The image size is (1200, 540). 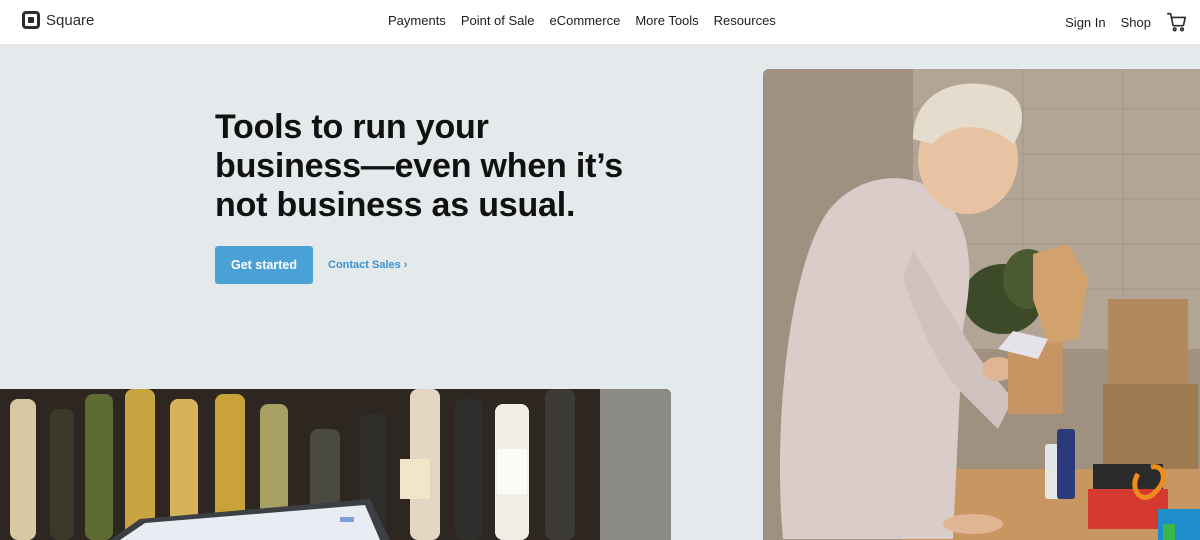 I want to click on headline-line-3: not business as usual., so click(x=395, y=205).